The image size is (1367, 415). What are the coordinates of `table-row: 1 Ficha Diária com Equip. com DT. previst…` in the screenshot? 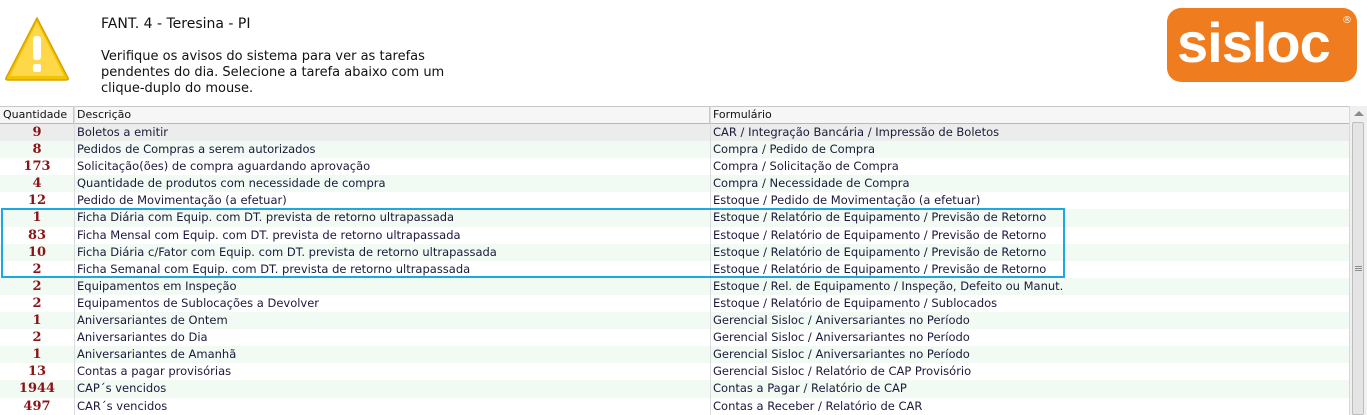 It's located at (674, 218).